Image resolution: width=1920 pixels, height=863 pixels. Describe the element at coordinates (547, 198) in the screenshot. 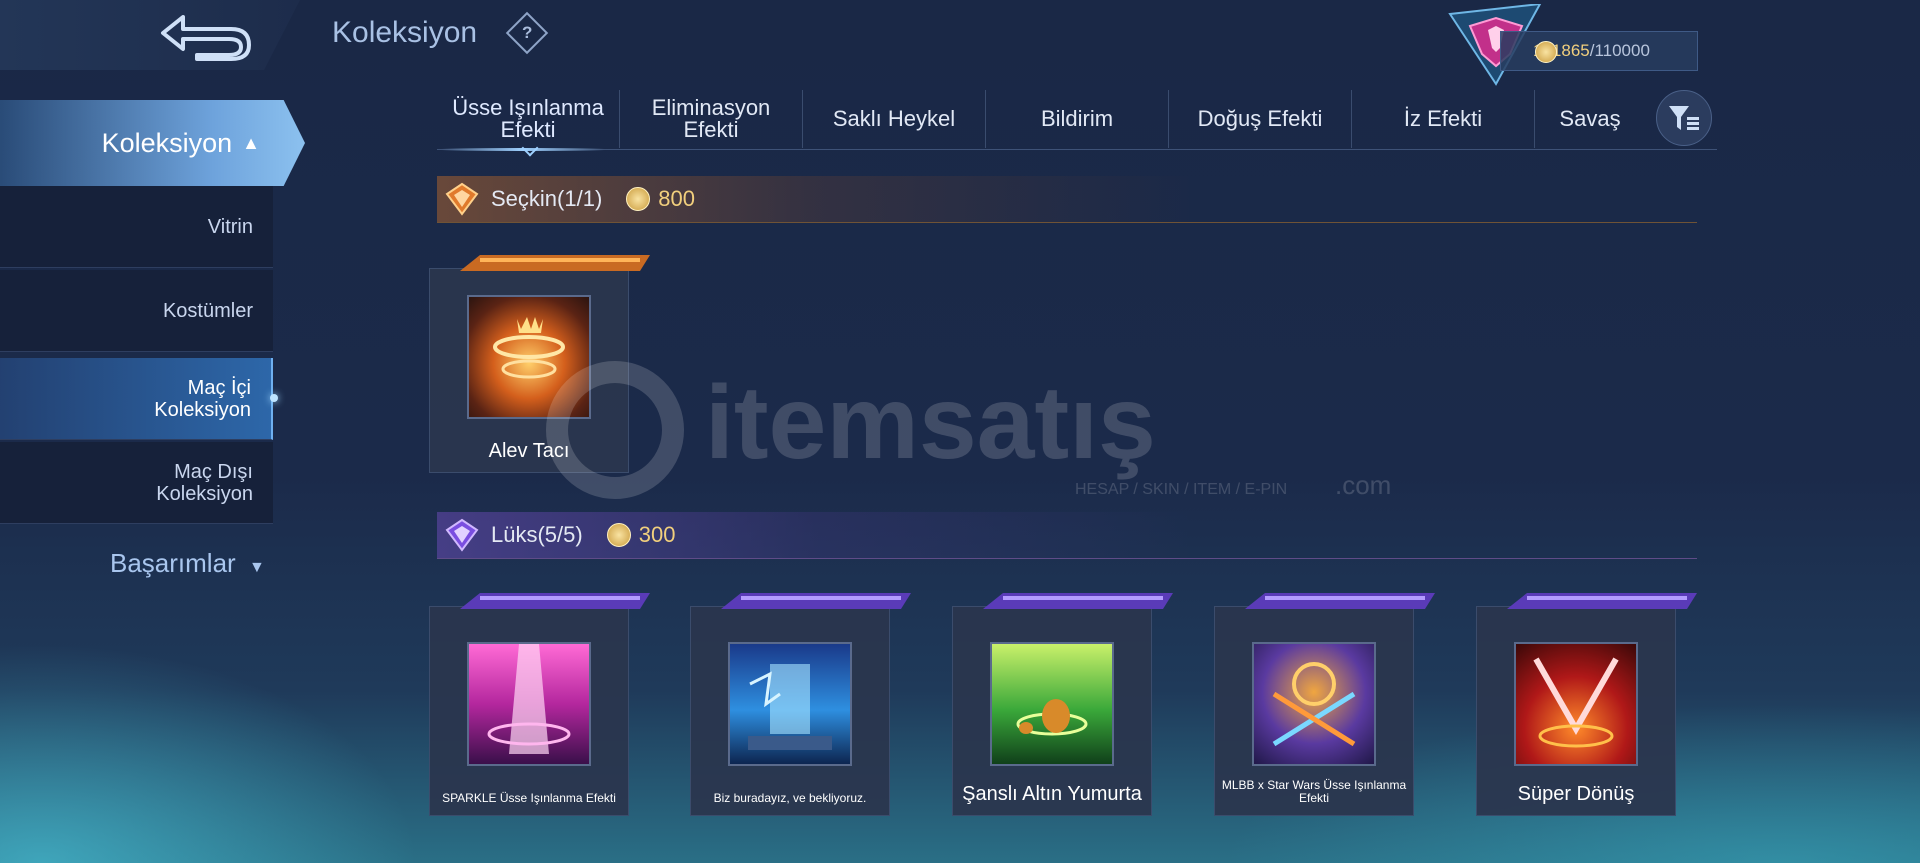

I see `section-title: Seçkin(1/1)` at that location.